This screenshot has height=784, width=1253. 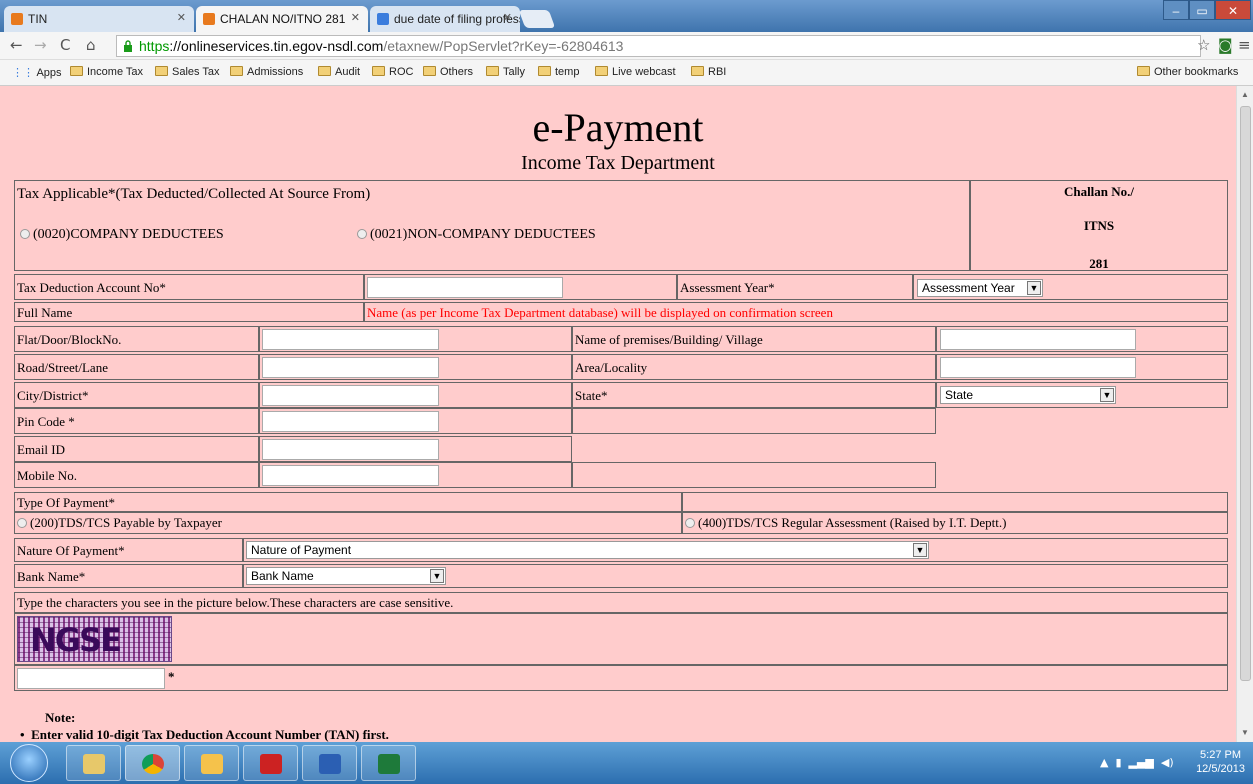 I want to click on city-input, so click(x=350, y=395).